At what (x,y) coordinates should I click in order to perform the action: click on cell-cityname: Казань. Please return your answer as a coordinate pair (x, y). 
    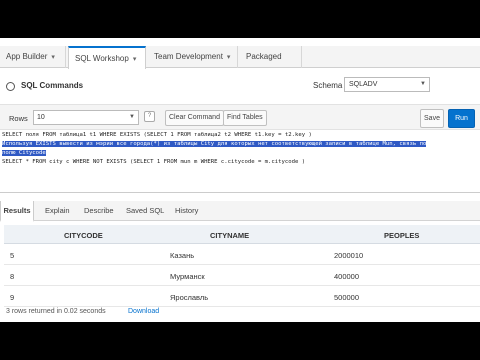
    Looking at the image, I should click on (182, 255).